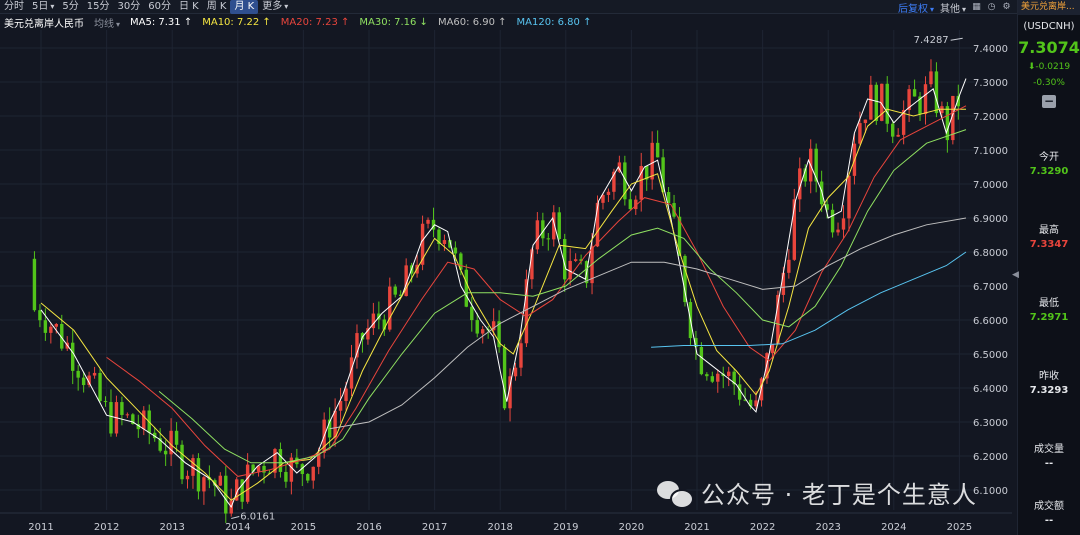 This screenshot has width=1080, height=535. Describe the element at coordinates (1049, 101) in the screenshot. I see `remove-watchlist-button: −` at that location.